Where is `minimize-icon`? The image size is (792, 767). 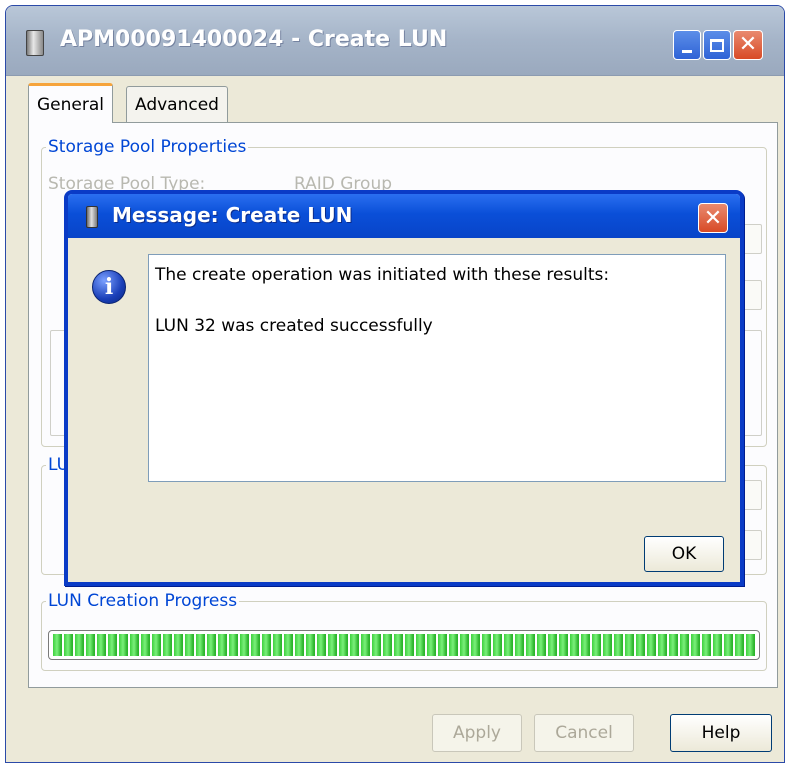
minimize-icon is located at coordinates (687, 51).